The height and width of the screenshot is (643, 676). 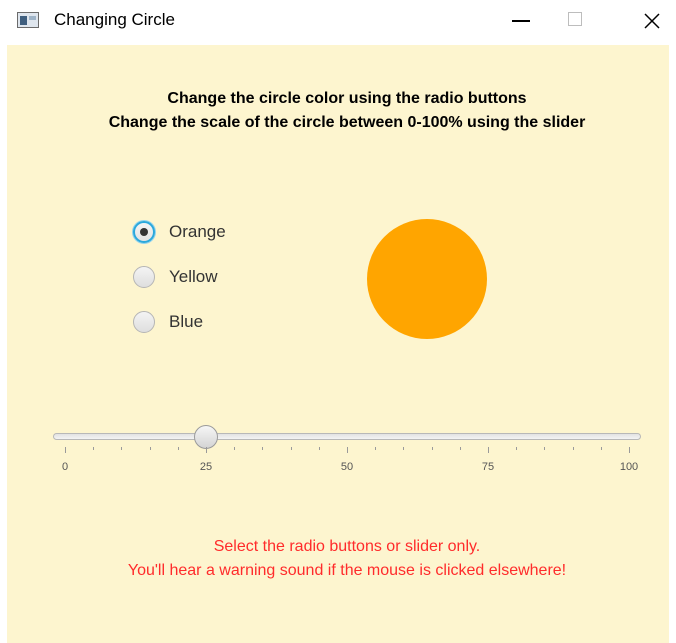 I want to click on slider-tick-label: 50, so click(x=347, y=467).